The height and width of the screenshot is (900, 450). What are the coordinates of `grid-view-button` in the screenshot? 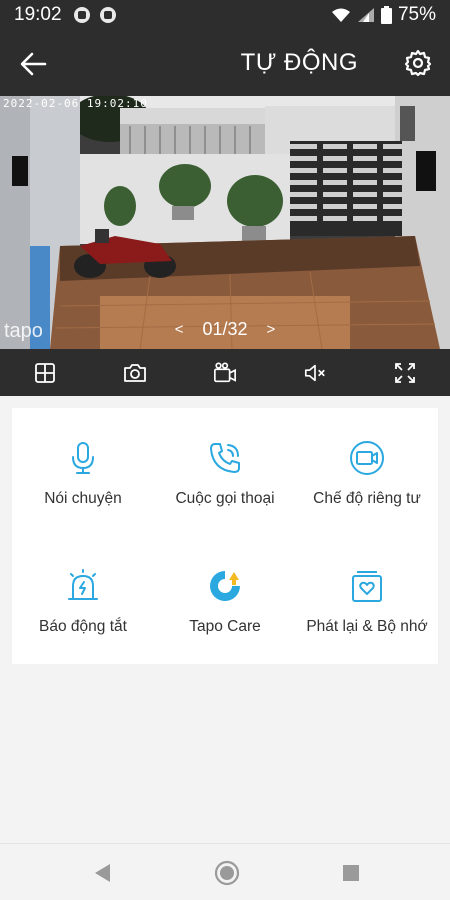 It's located at (45, 373).